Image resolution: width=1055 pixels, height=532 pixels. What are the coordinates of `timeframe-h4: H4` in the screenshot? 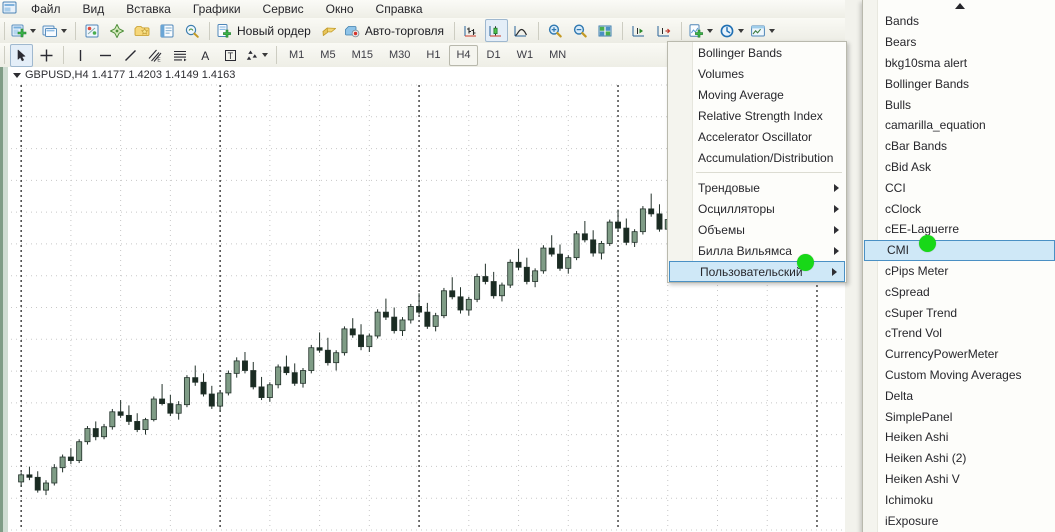 It's located at (463, 55).